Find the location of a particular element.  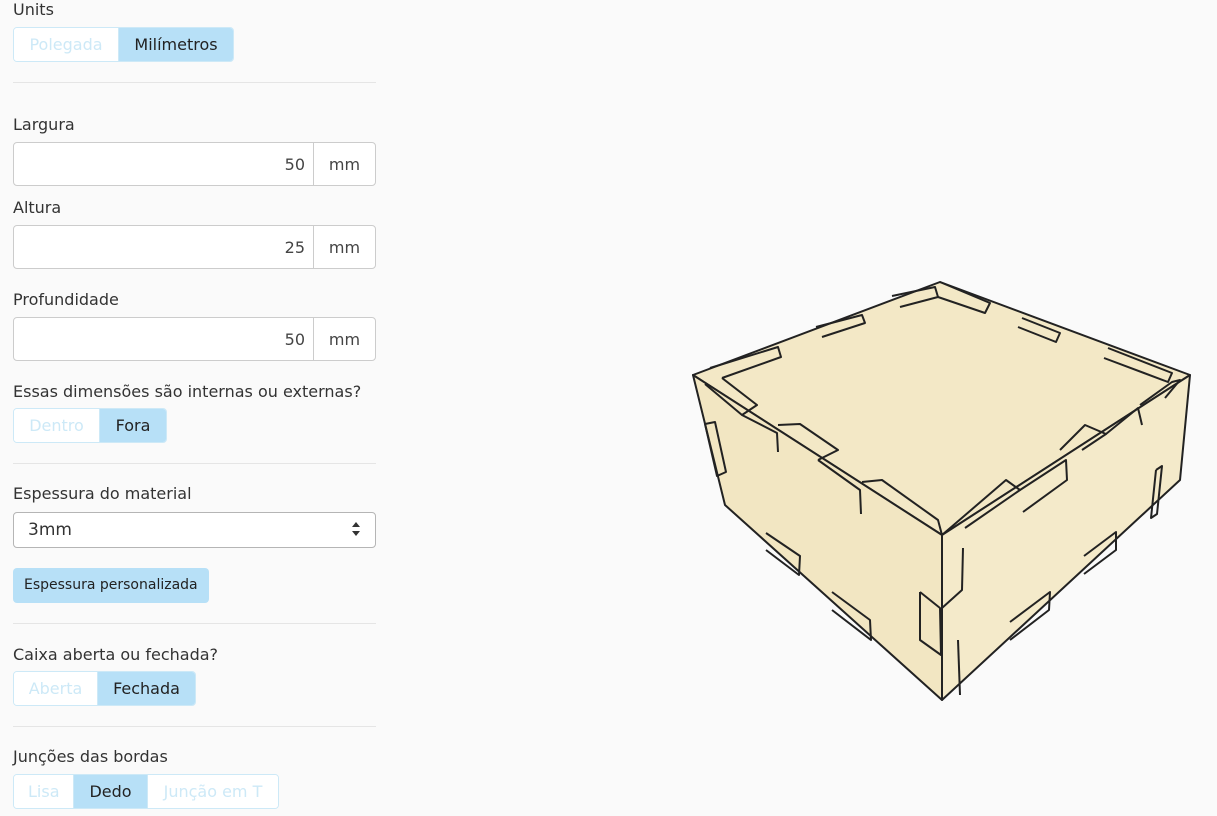

units-option-milimetros: Milímetros is located at coordinates (176, 44).